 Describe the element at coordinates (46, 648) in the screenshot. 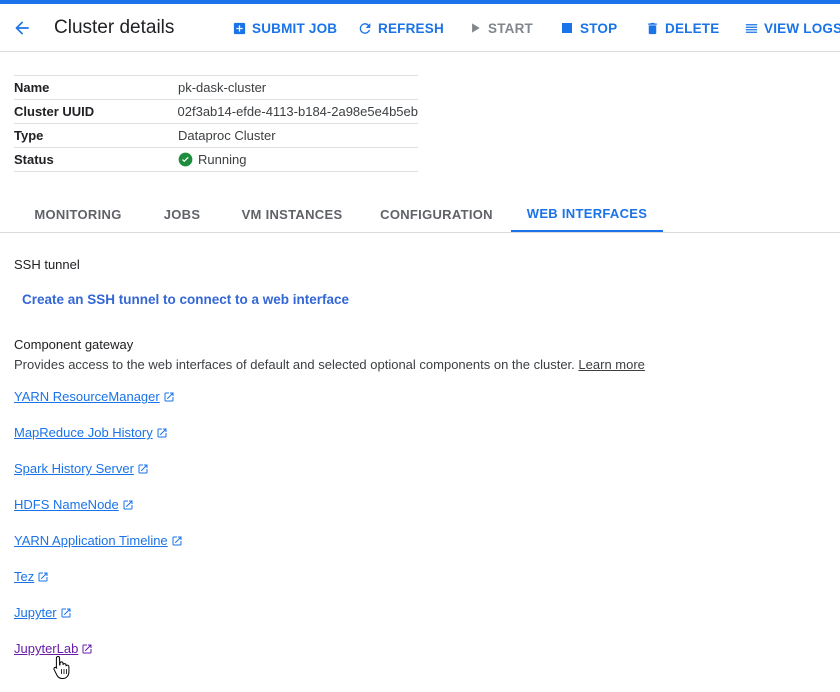

I see `link-label: JupyterLab` at that location.